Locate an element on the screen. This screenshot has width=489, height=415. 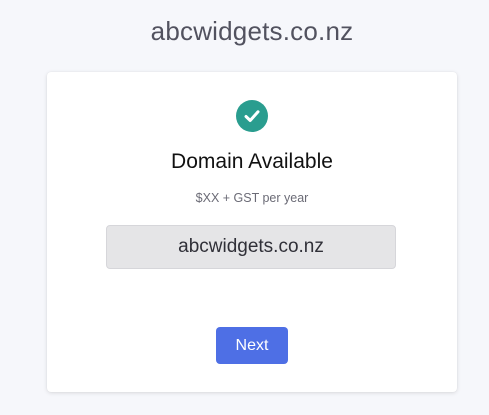
page-title: abcwidgets.co.nz is located at coordinates (252, 31).